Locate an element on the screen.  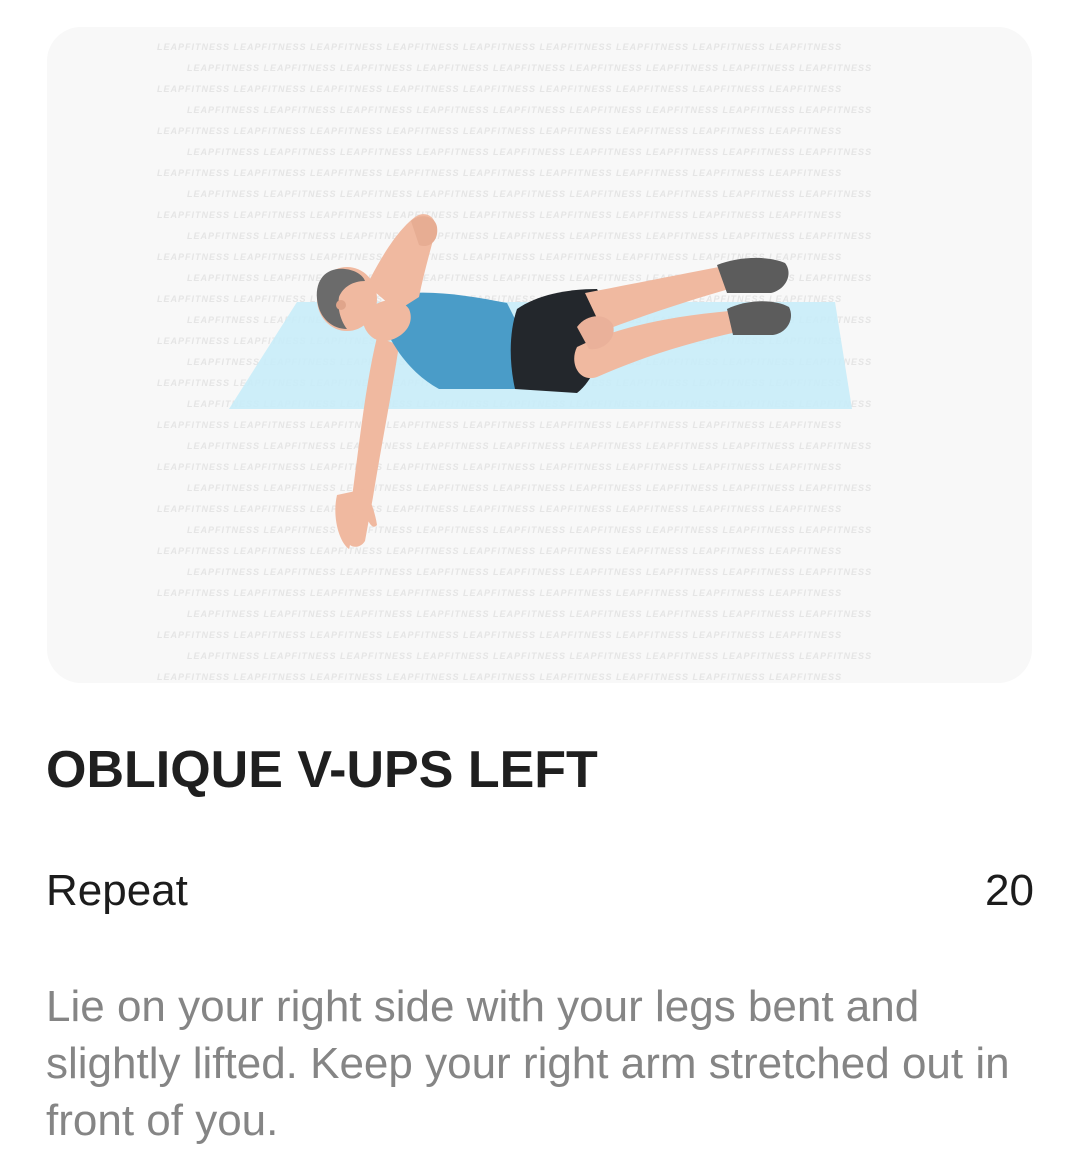
figure-ear is located at coordinates (341, 305).